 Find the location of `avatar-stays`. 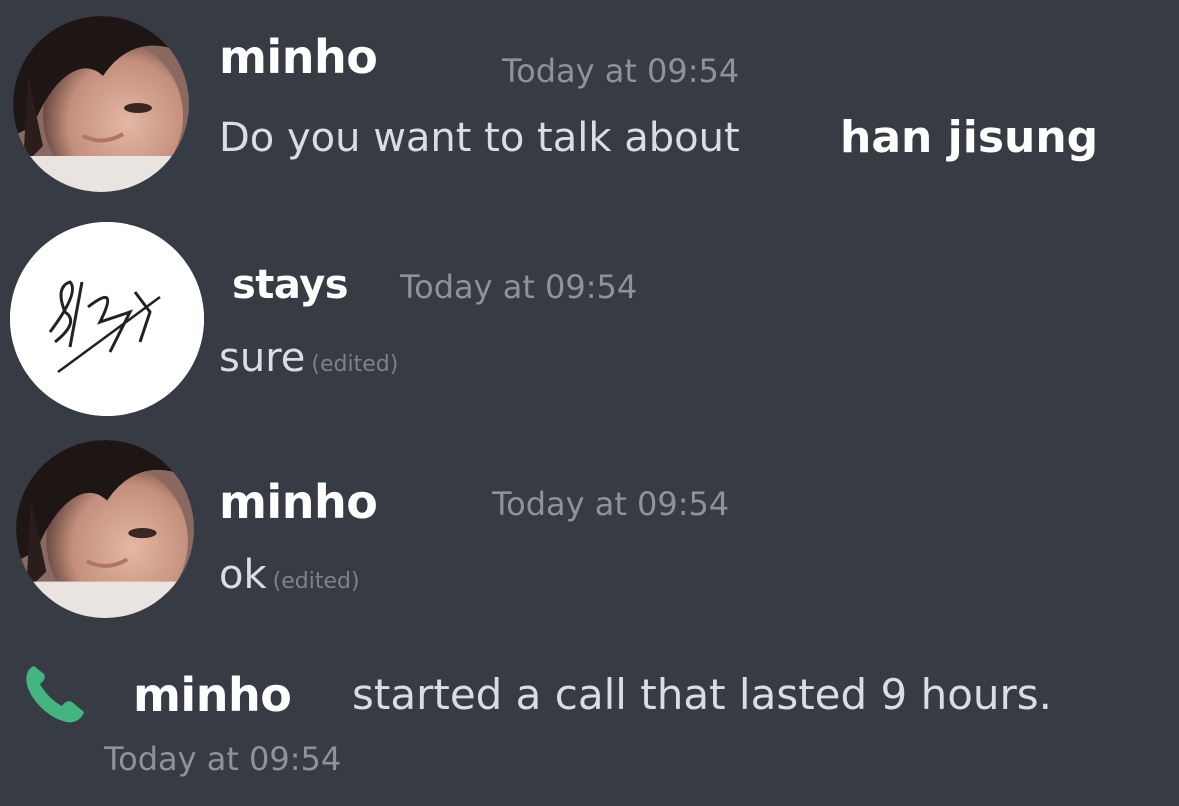

avatar-stays is located at coordinates (107, 319).